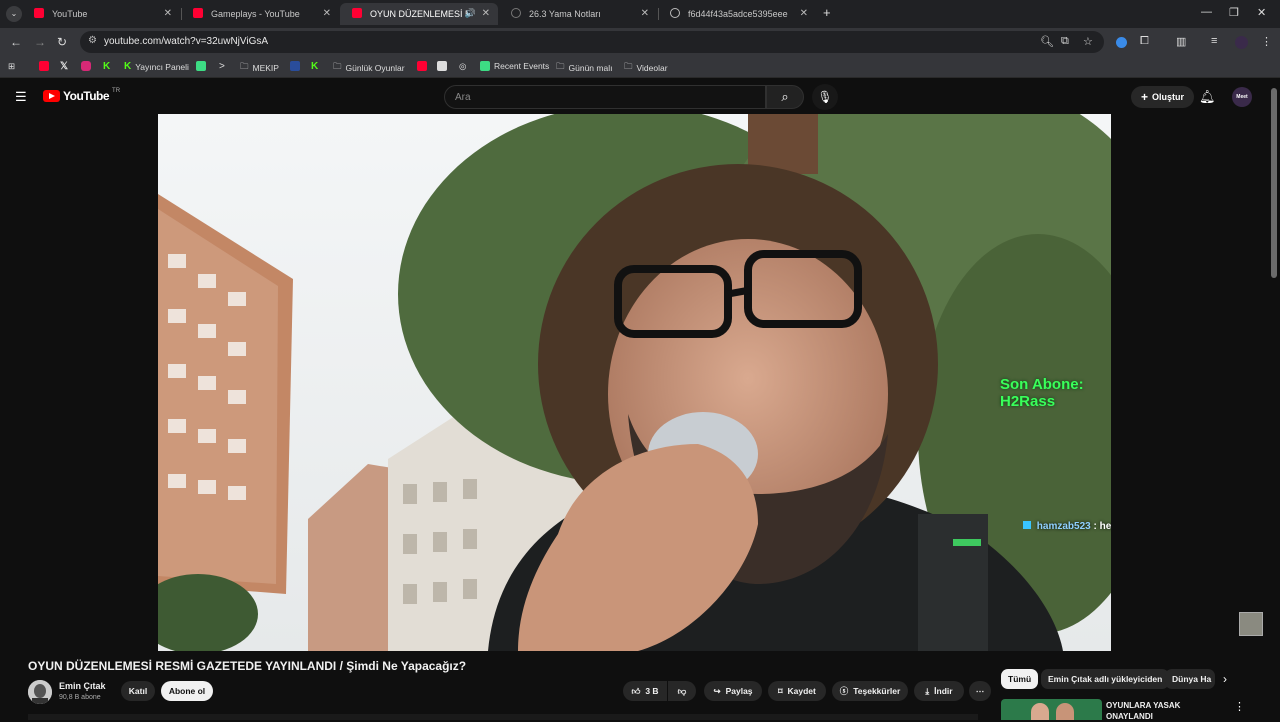  What do you see at coordinates (40, 42) in the screenshot?
I see `forward-icon: →` at bounding box center [40, 42].